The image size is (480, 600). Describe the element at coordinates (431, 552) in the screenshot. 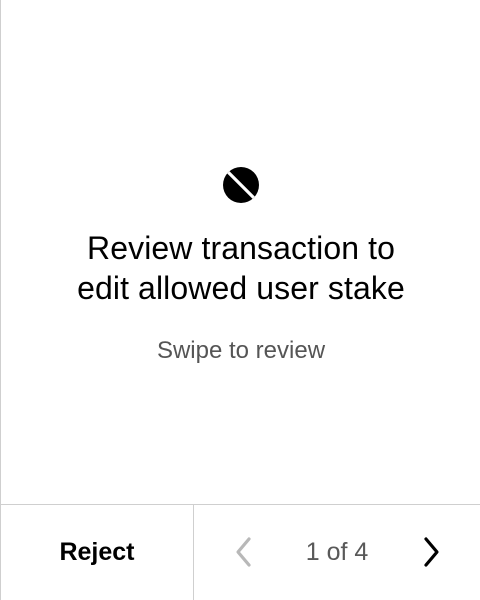

I see `chevron-right-icon` at that location.